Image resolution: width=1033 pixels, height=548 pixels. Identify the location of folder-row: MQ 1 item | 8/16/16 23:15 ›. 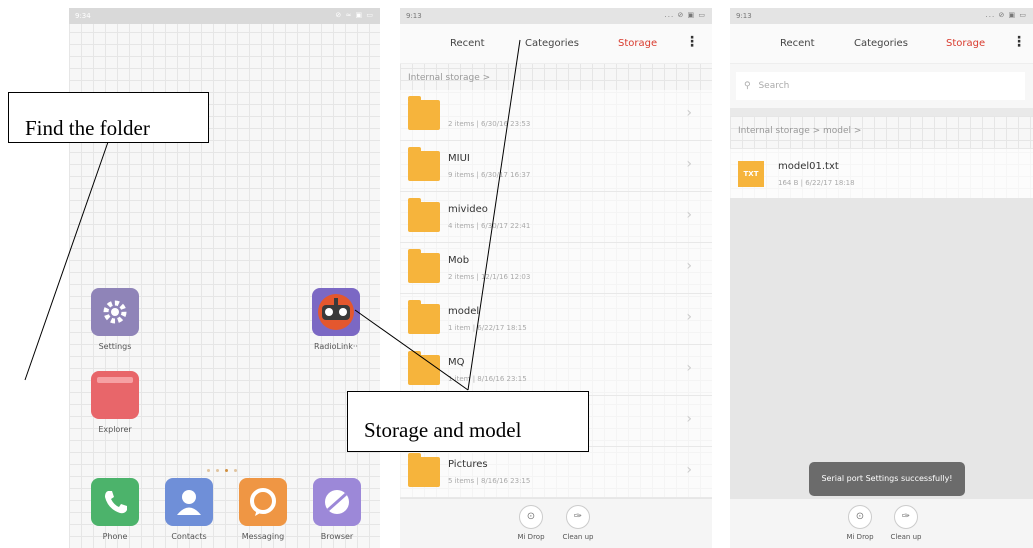
(556, 370).